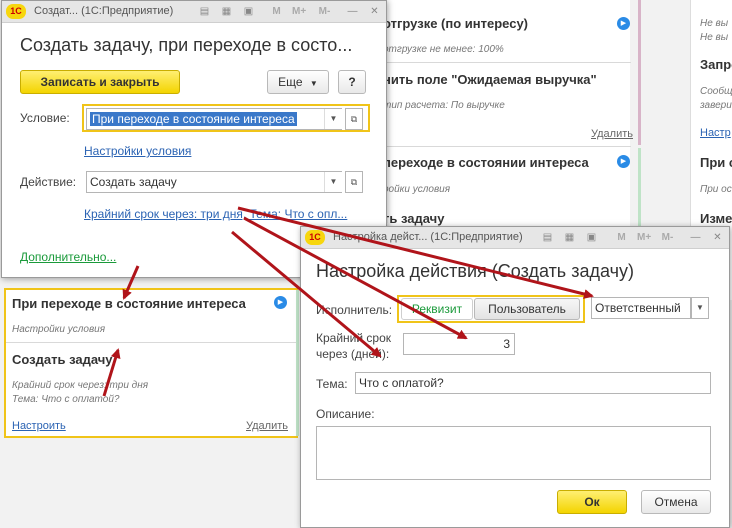 The height and width of the screenshot is (528, 732). What do you see at coordinates (45, 118) in the screenshot?
I see `condition-label: Условие:` at bounding box center [45, 118].